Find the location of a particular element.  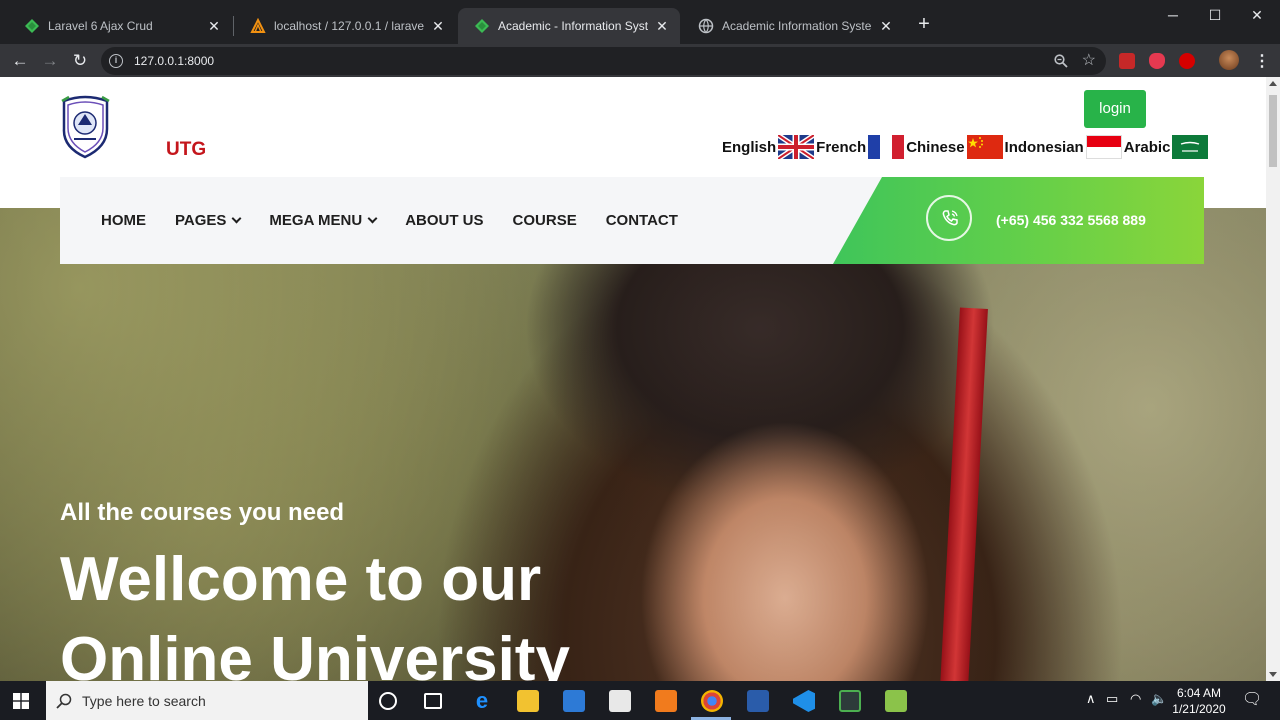

browser-tab-laravel-crud: Laravel 6 Ajax Crud ✕ is located at coordinates (120, 26).